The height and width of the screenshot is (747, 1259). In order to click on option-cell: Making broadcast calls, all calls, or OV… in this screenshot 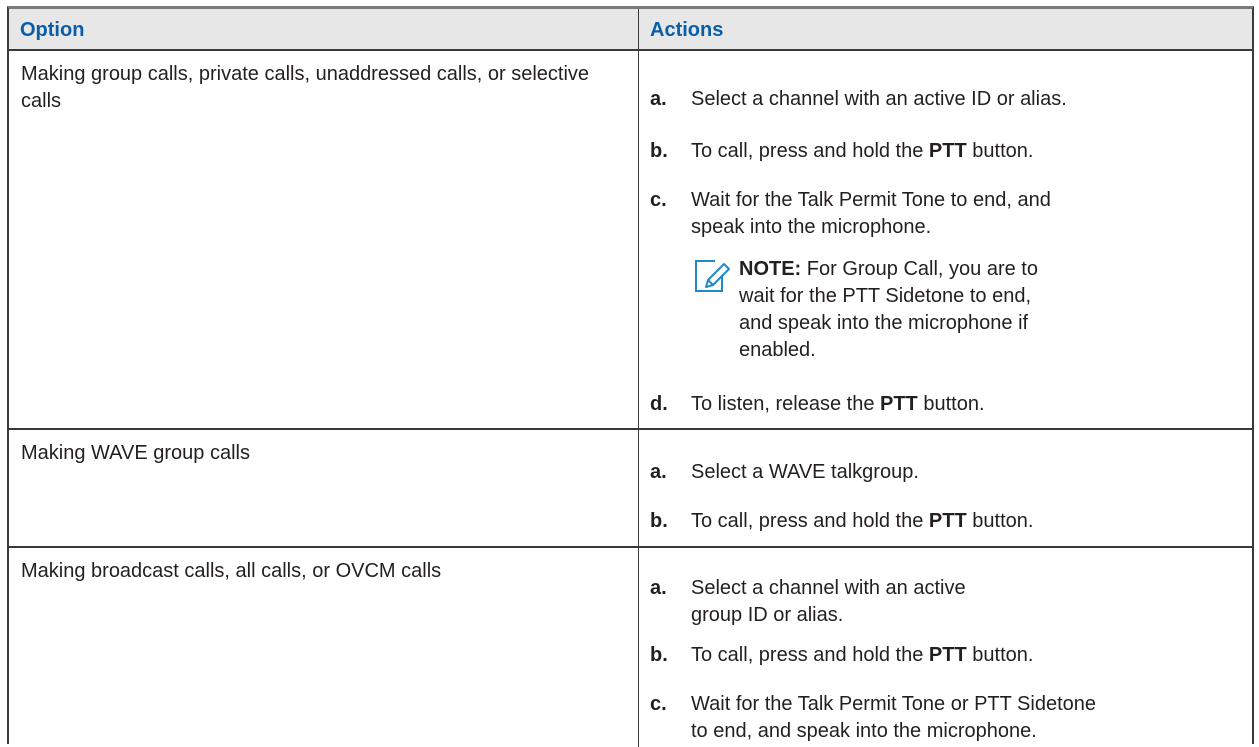, I will do `click(324, 647)`.